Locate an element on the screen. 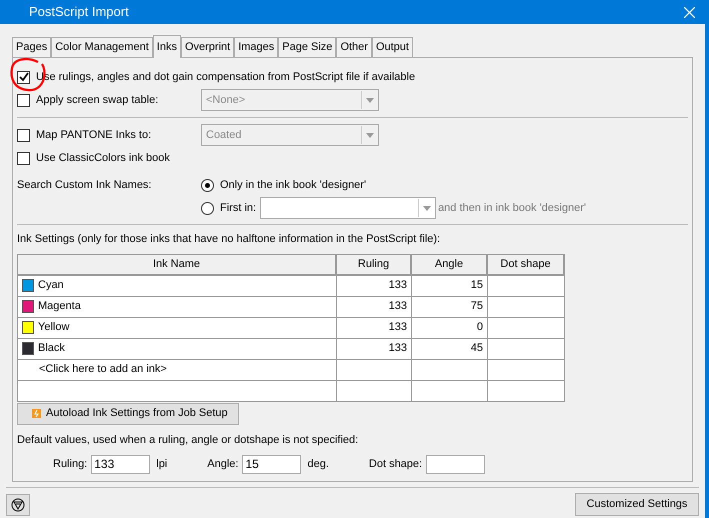 The image size is (709, 518). checkbox-label: Use ClassicColors ink book is located at coordinates (103, 158).